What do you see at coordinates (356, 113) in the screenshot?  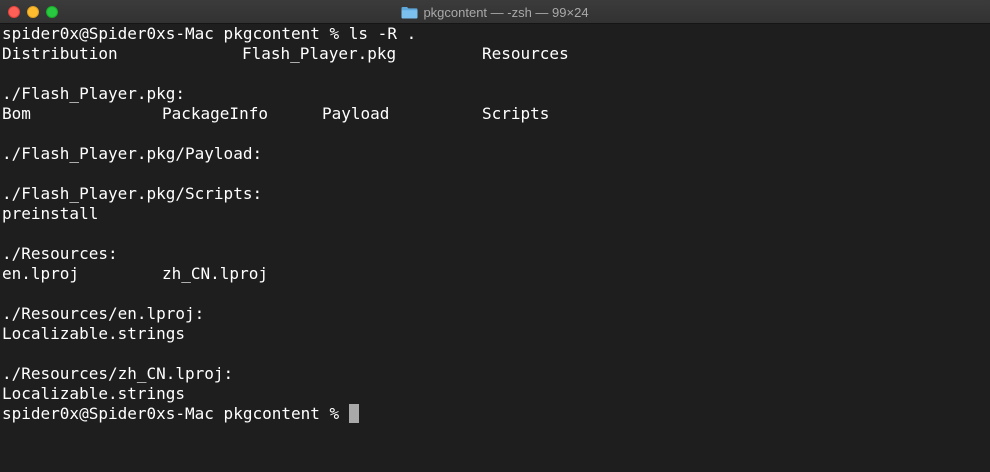 I see `list-item: Payload` at bounding box center [356, 113].